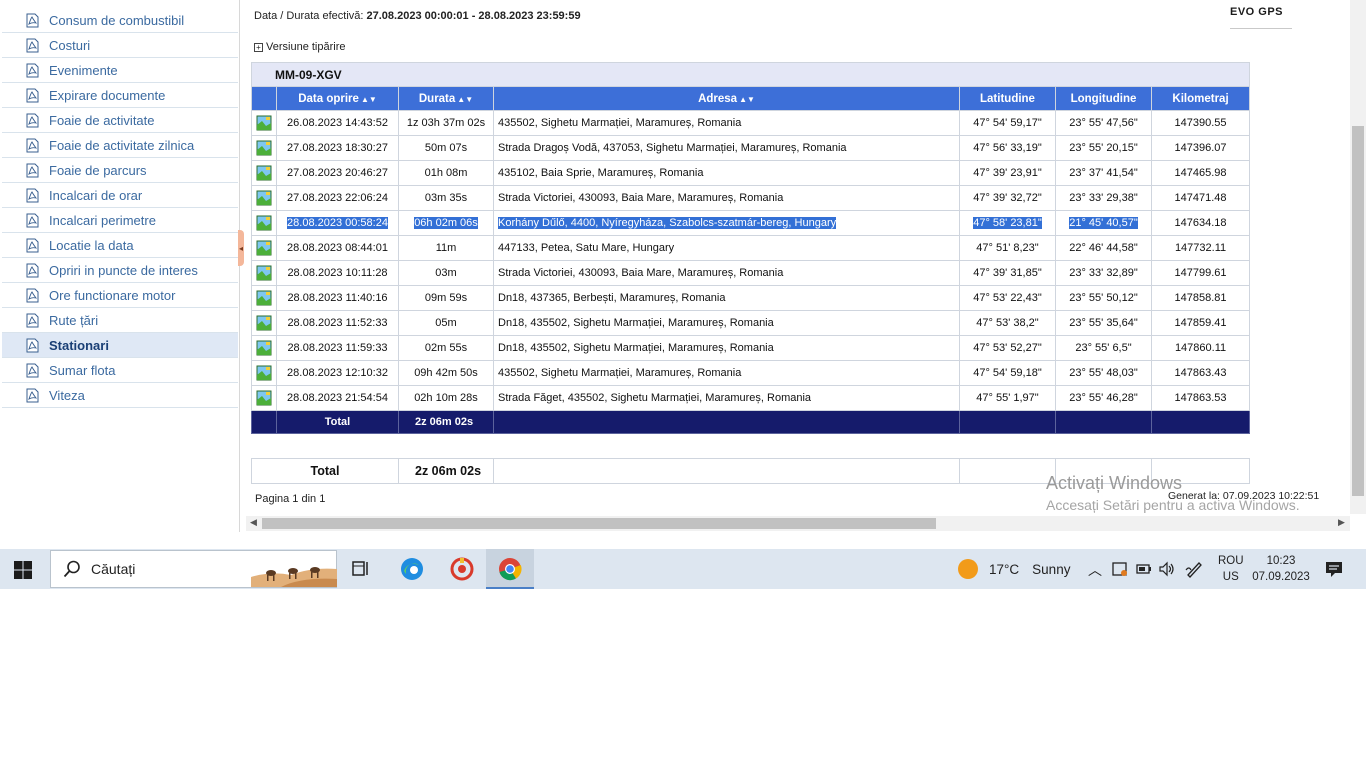 The width and height of the screenshot is (1366, 768). I want to click on sidebar-collapse-handle: ◂, so click(241, 248).